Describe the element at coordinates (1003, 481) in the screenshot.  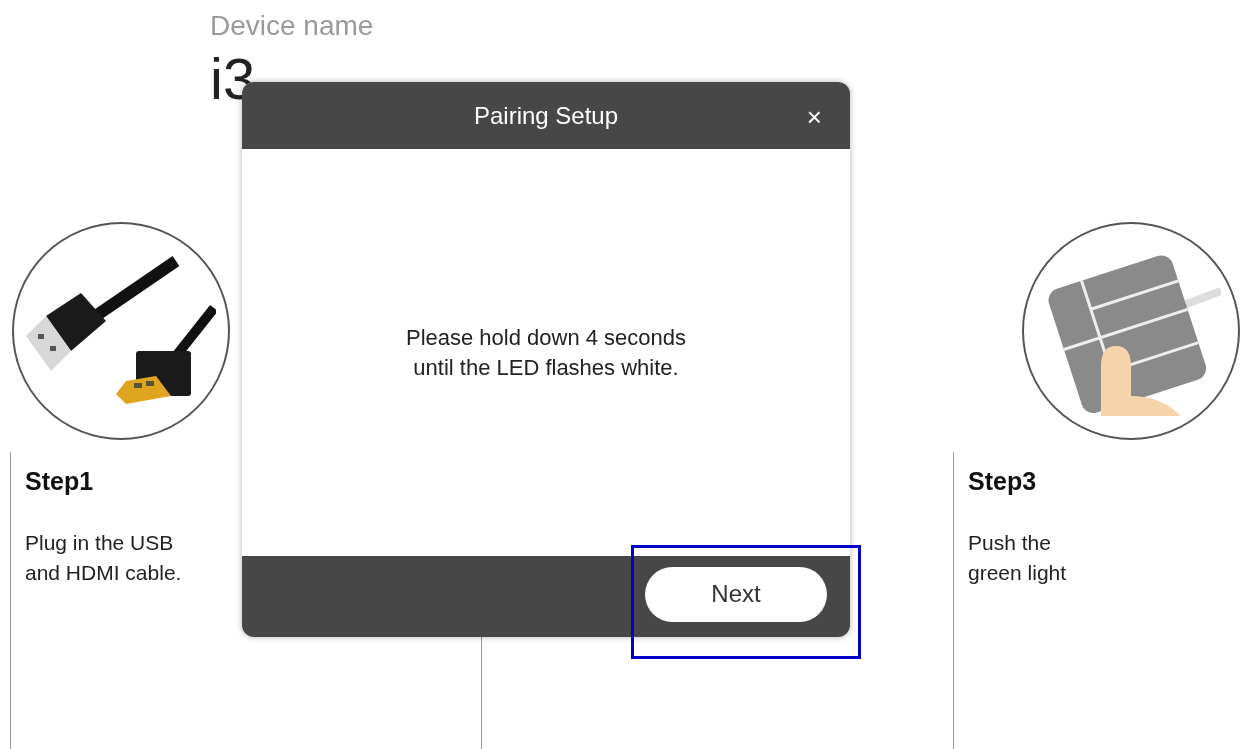
I see `step-title: Step3` at that location.